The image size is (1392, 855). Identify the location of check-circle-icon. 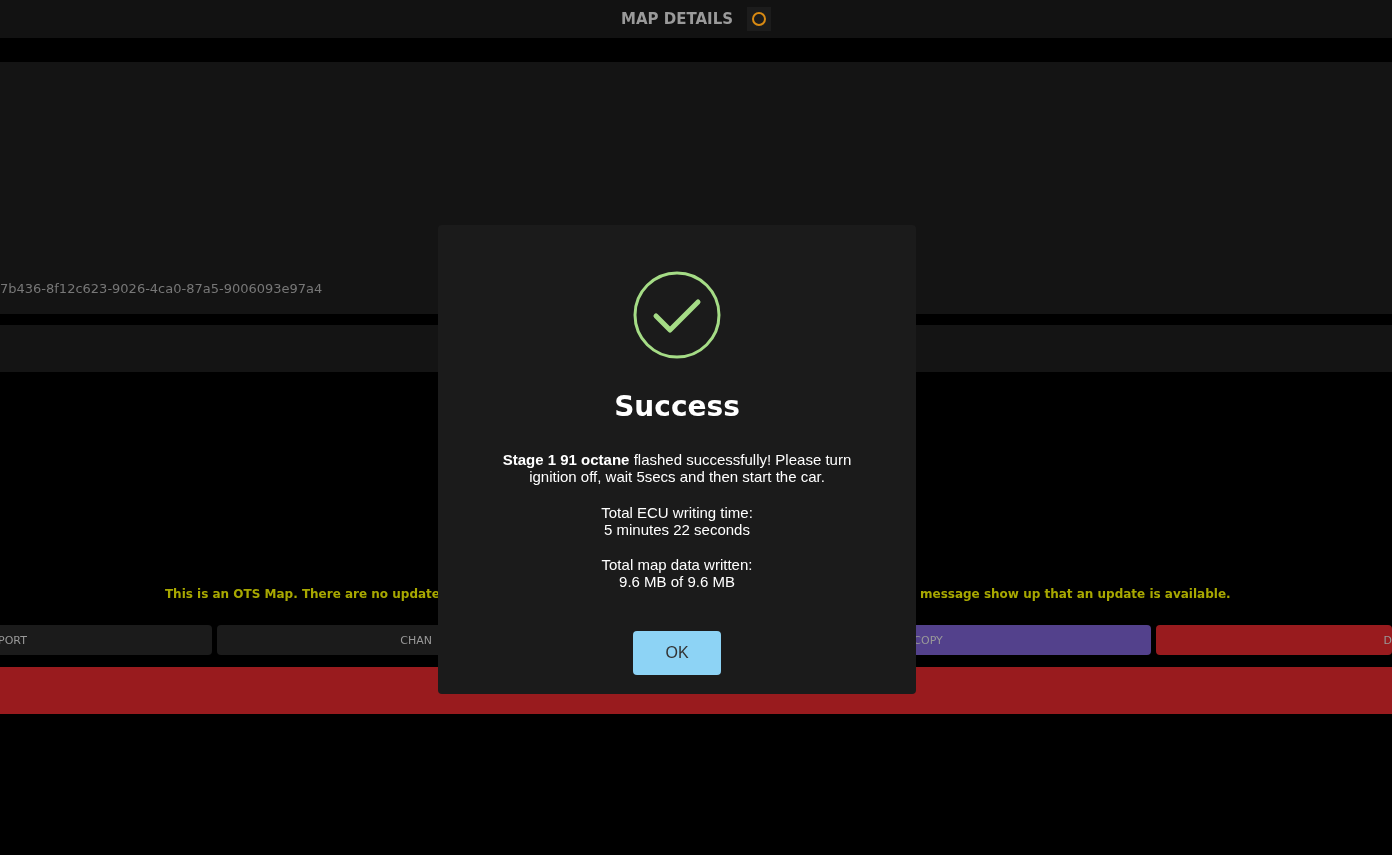
(677, 315).